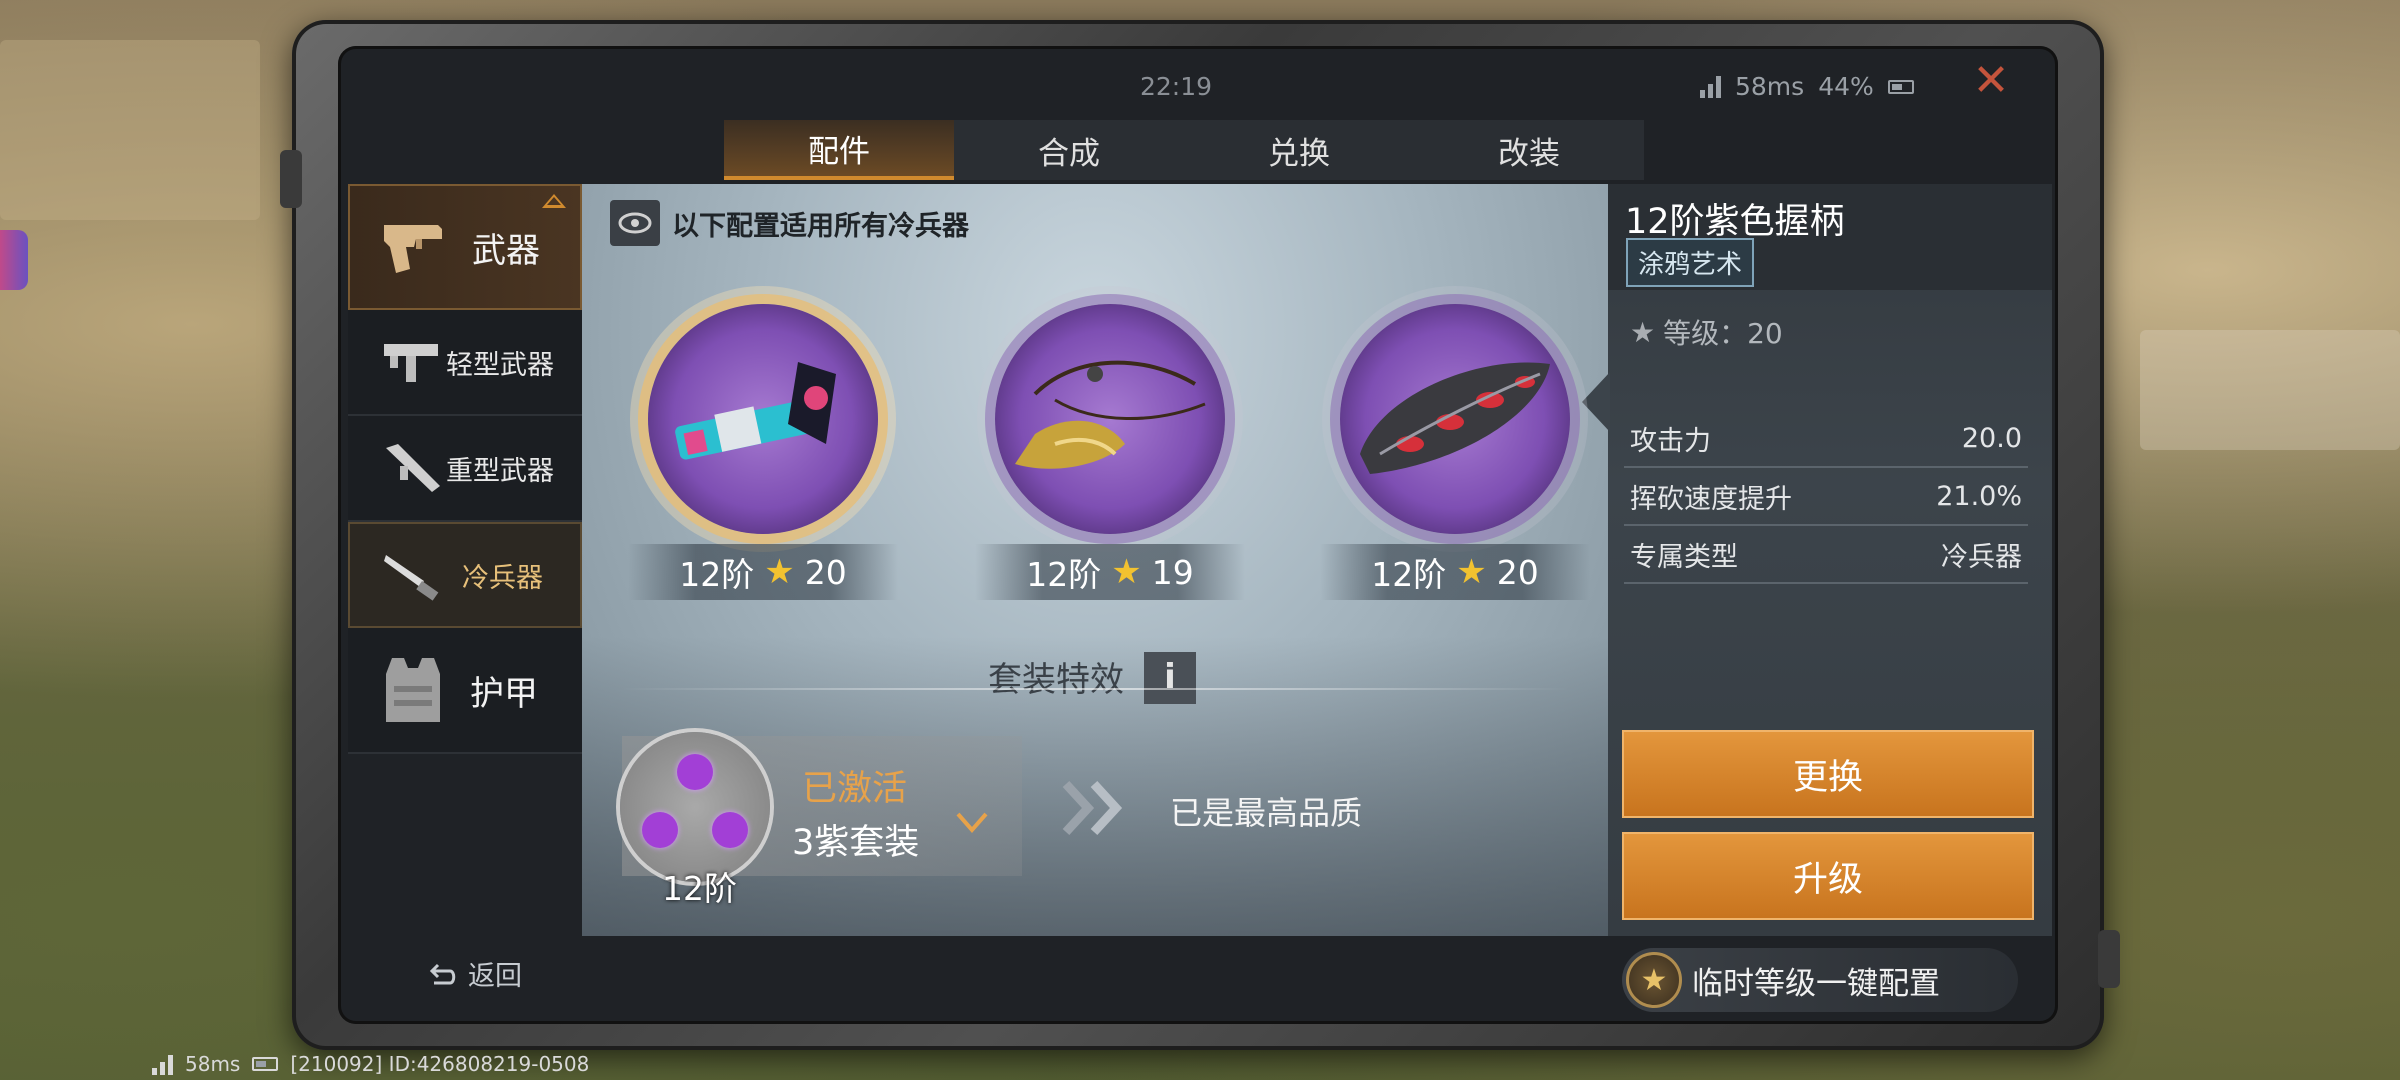 Image resolution: width=2400 pixels, height=1080 pixels. I want to click on item-tier-label: 12阶 ★ 19, so click(1110, 572).